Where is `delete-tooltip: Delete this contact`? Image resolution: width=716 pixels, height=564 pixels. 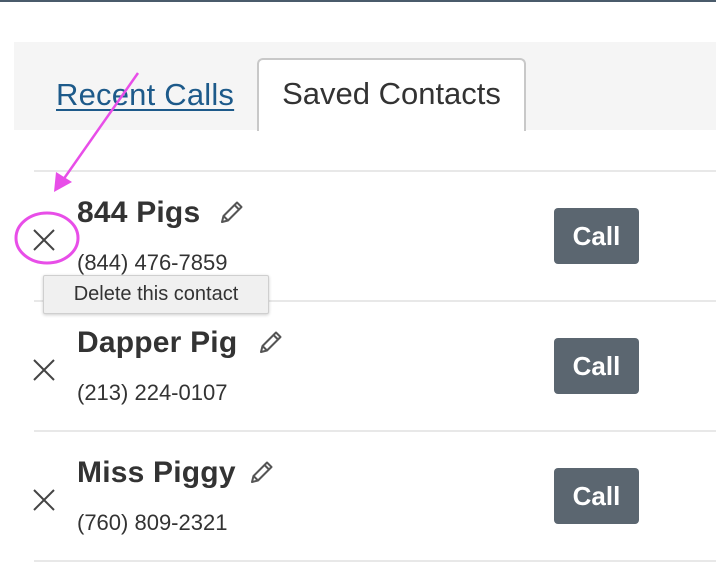
delete-tooltip: Delete this contact is located at coordinates (156, 294).